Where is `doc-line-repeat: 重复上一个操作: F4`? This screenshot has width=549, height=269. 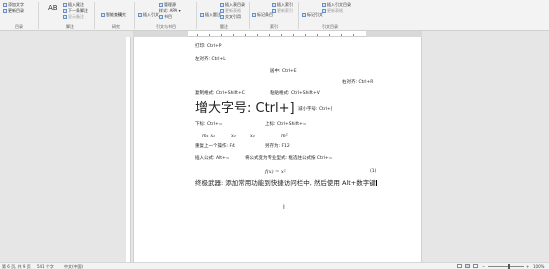
doc-line-repeat: 重复上一个操作: F4 is located at coordinates (215, 146).